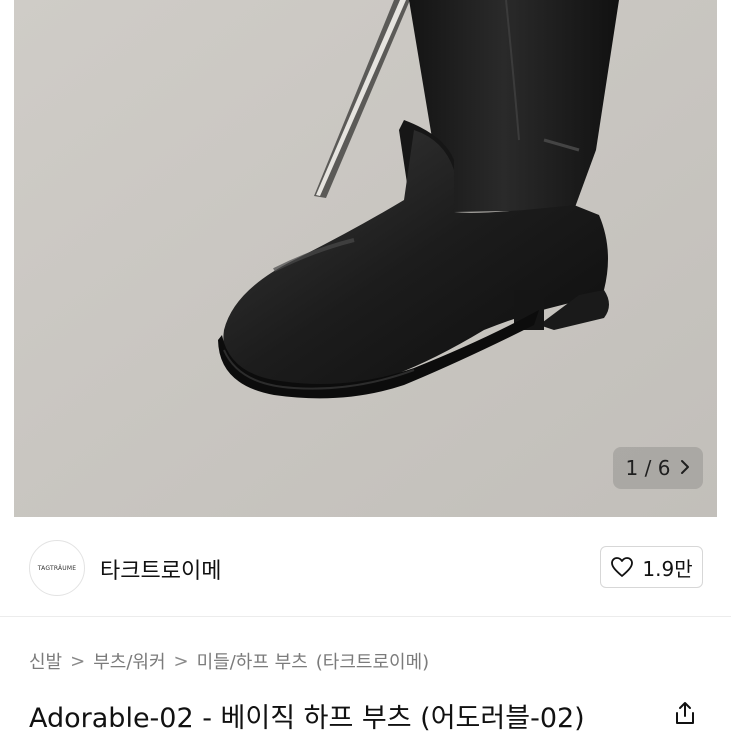 The height and width of the screenshot is (731, 731). I want to click on chevron-right-icon, so click(685, 468).